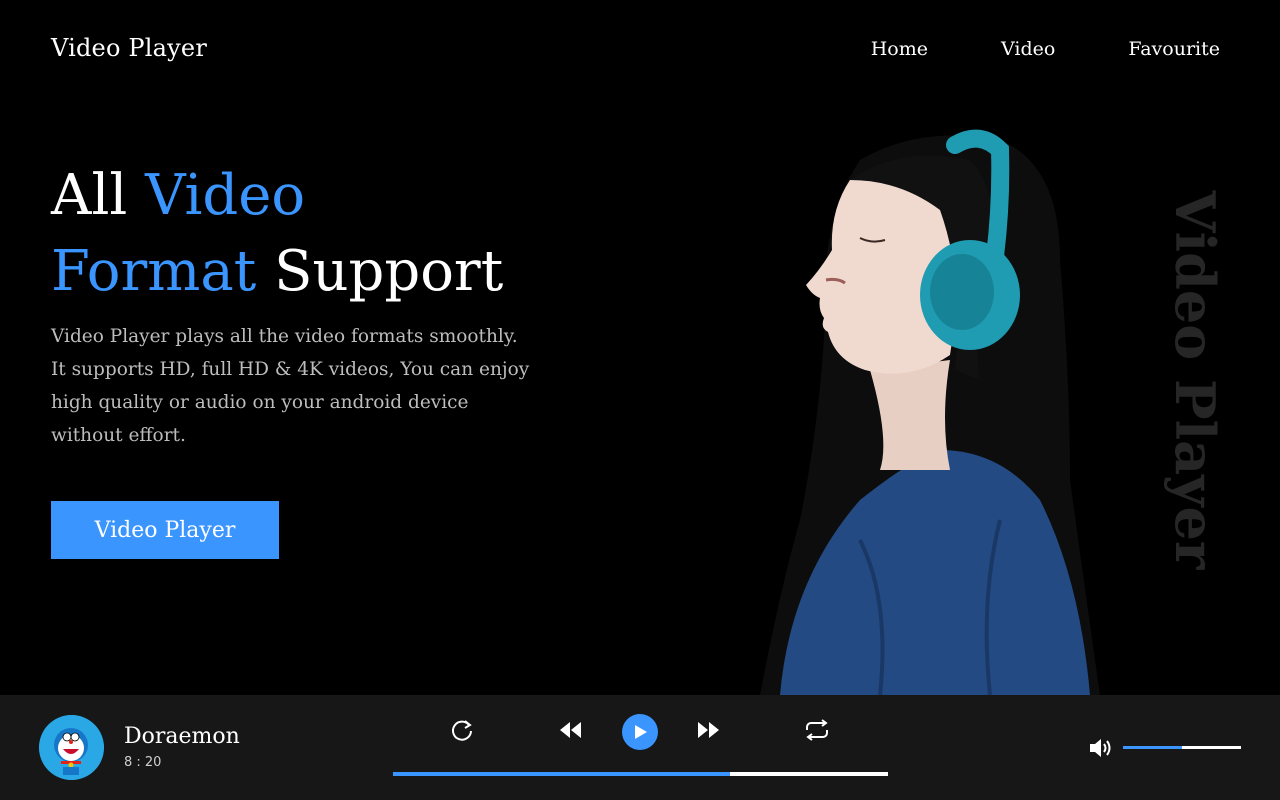 This screenshot has height=800, width=1280. I want to click on volume-slider-fill, so click(1152, 747).